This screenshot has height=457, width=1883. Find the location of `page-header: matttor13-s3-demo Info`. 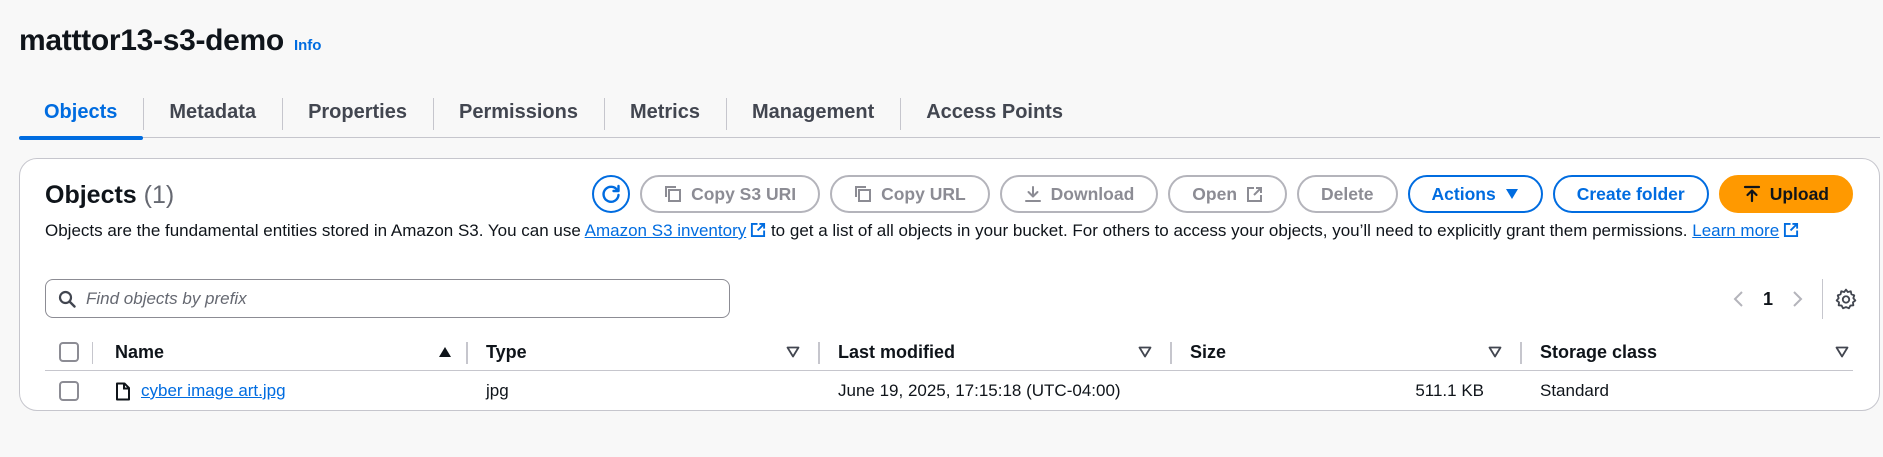

page-header: matttor13-s3-demo Info is located at coordinates (170, 41).